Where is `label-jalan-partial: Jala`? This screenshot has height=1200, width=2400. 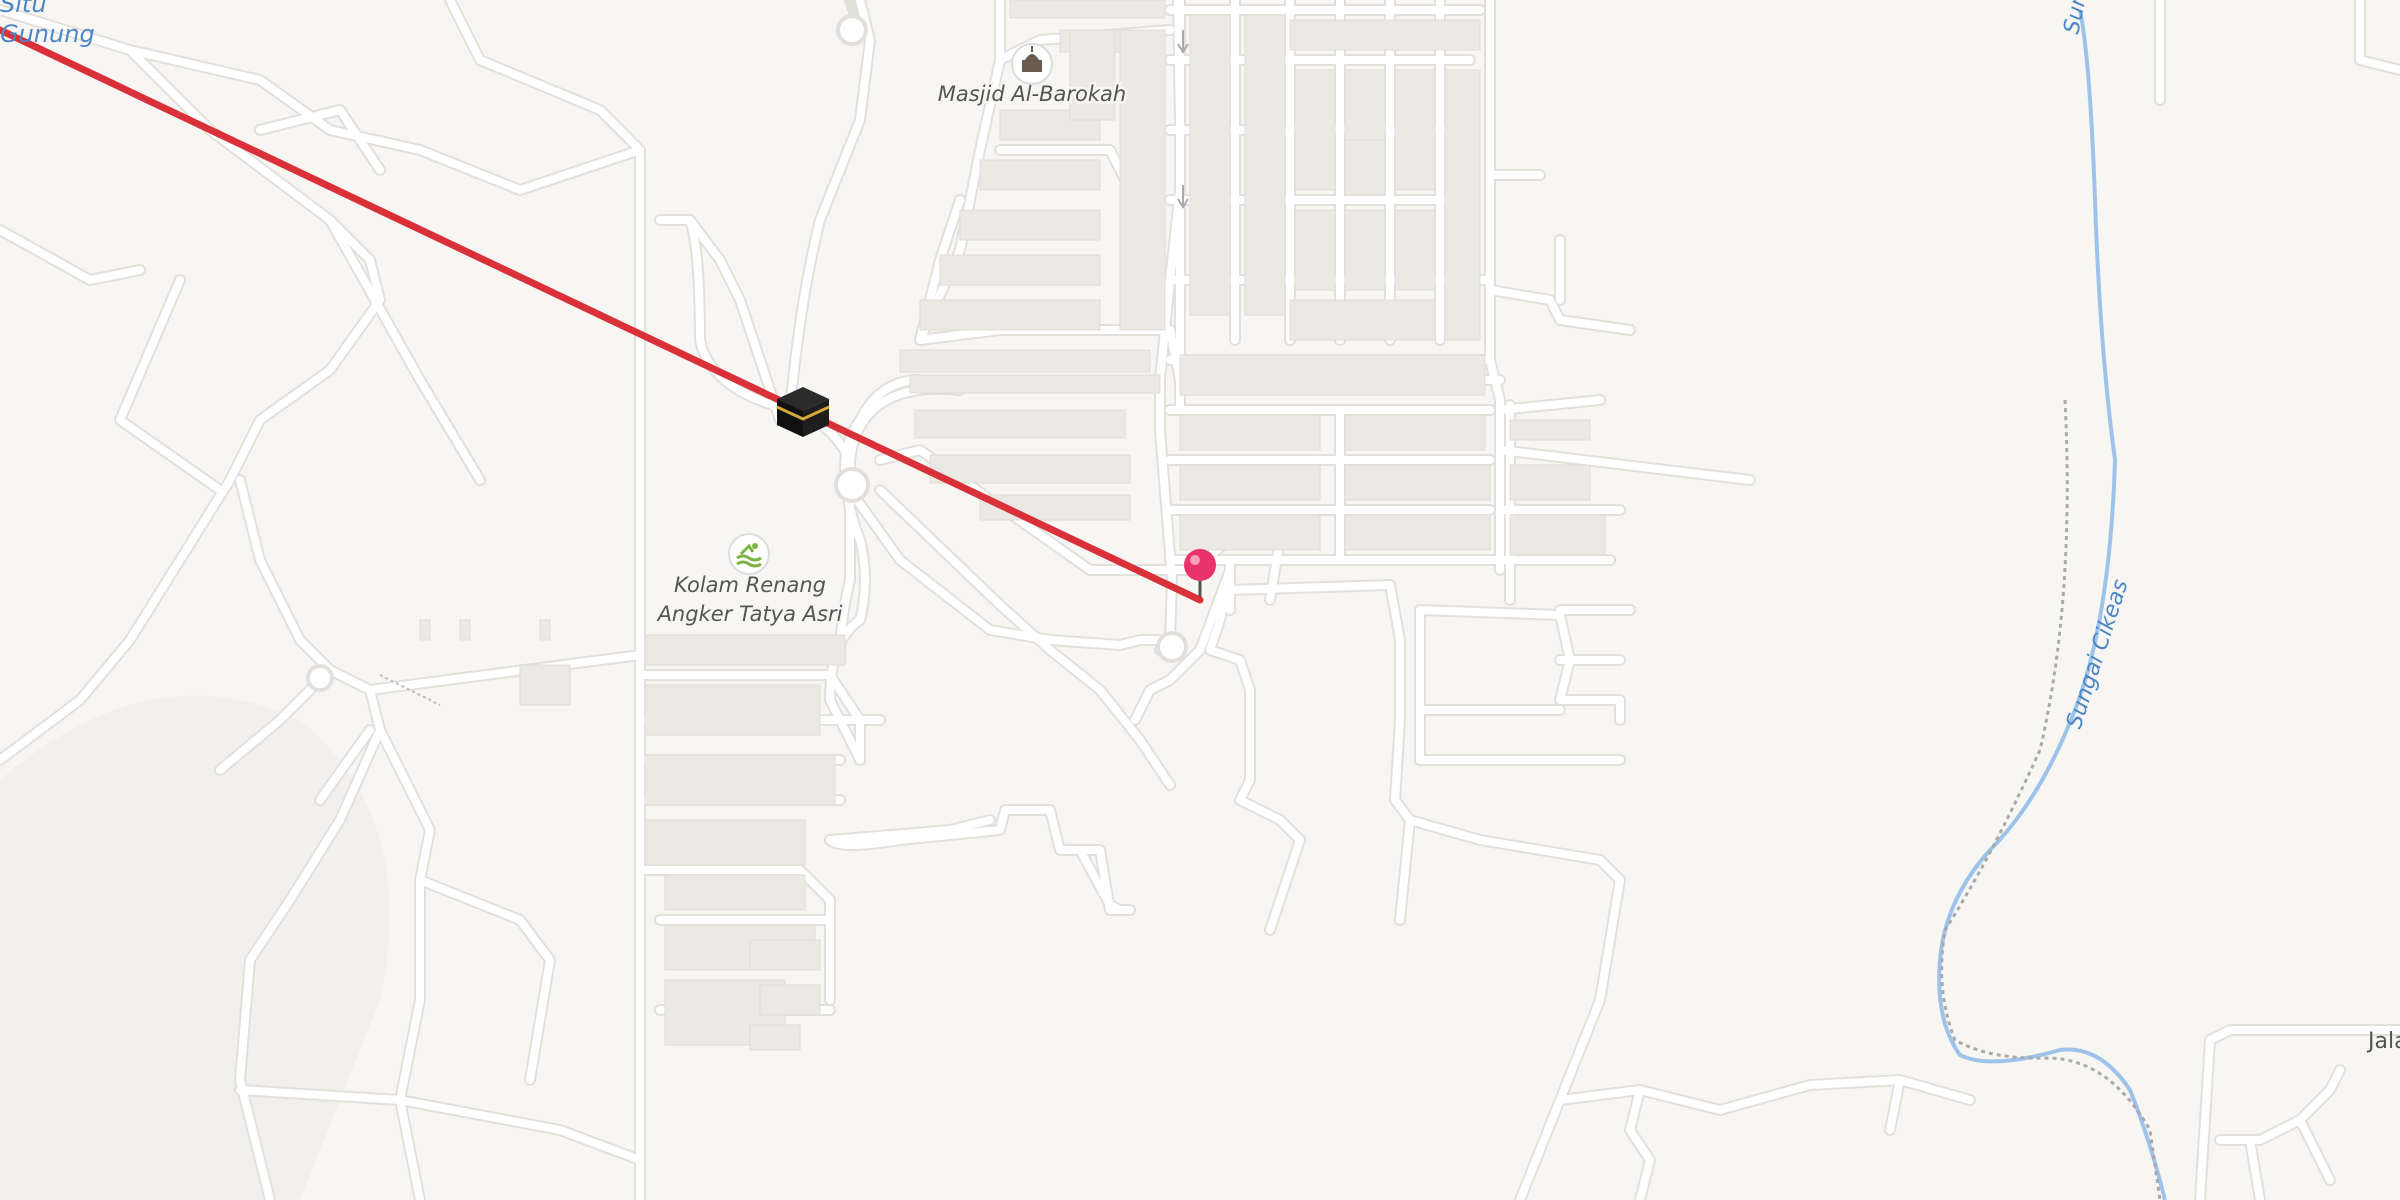
label-jalan-partial: Jala is located at coordinates (2383, 1041).